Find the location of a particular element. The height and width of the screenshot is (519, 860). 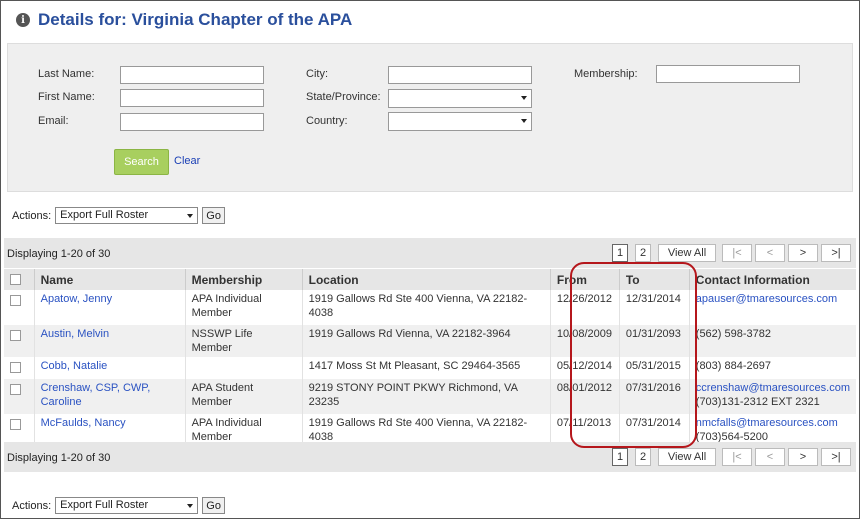

search-button: Search is located at coordinates (141, 162).